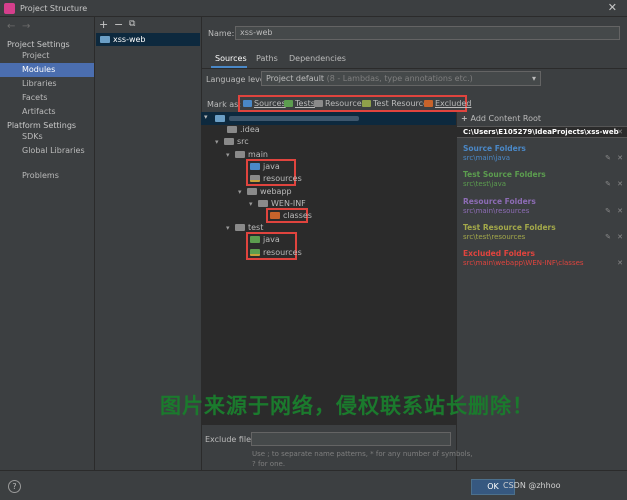 Image resolution: width=627 pixels, height=500 pixels. What do you see at coordinates (267, 58) in the screenshot?
I see `tab-paths: Paths` at bounding box center [267, 58].